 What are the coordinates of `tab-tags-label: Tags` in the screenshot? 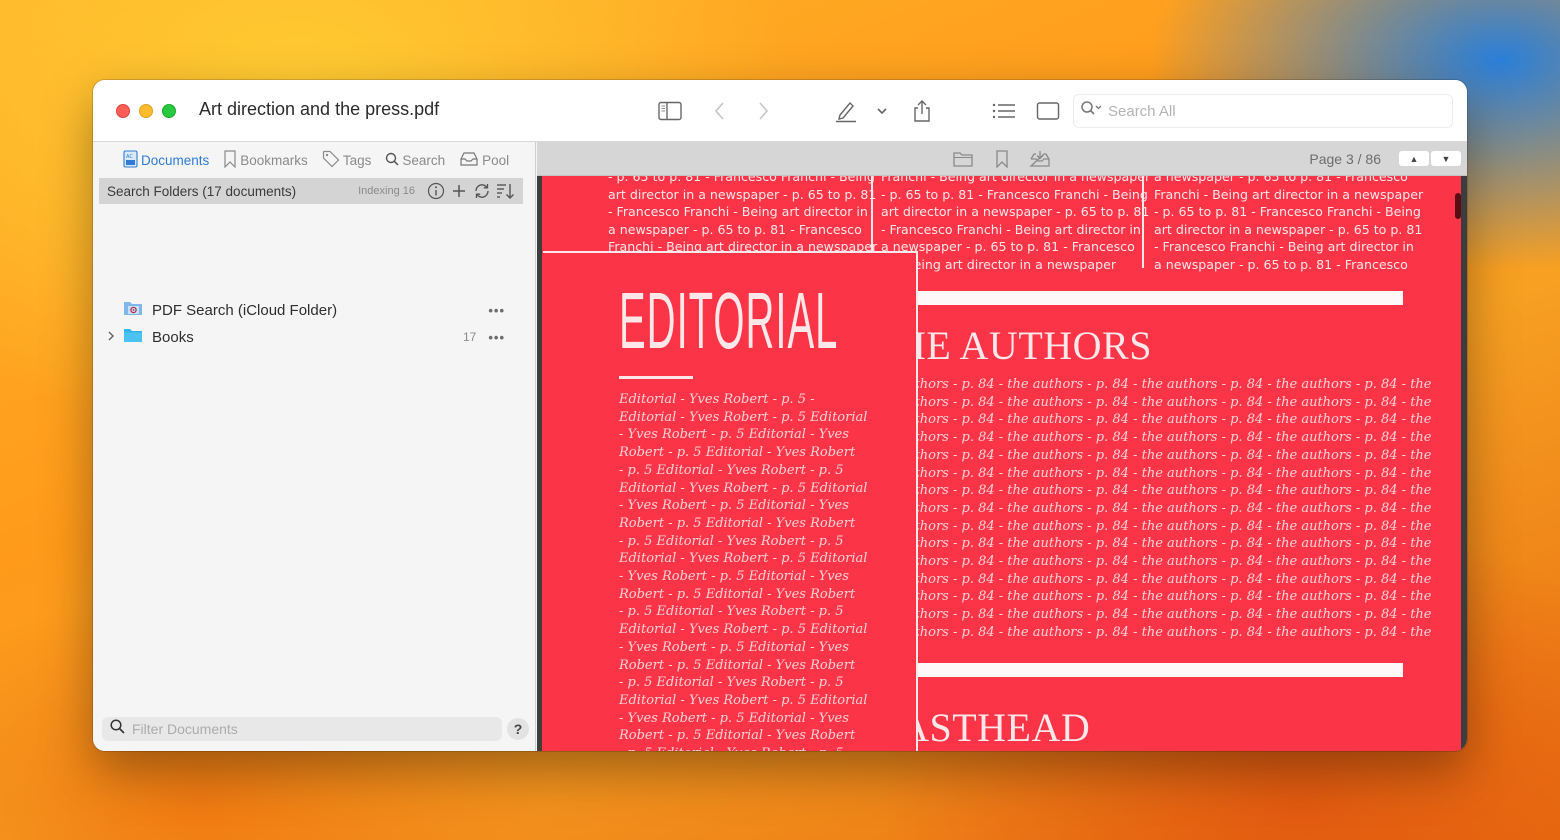 It's located at (357, 160).